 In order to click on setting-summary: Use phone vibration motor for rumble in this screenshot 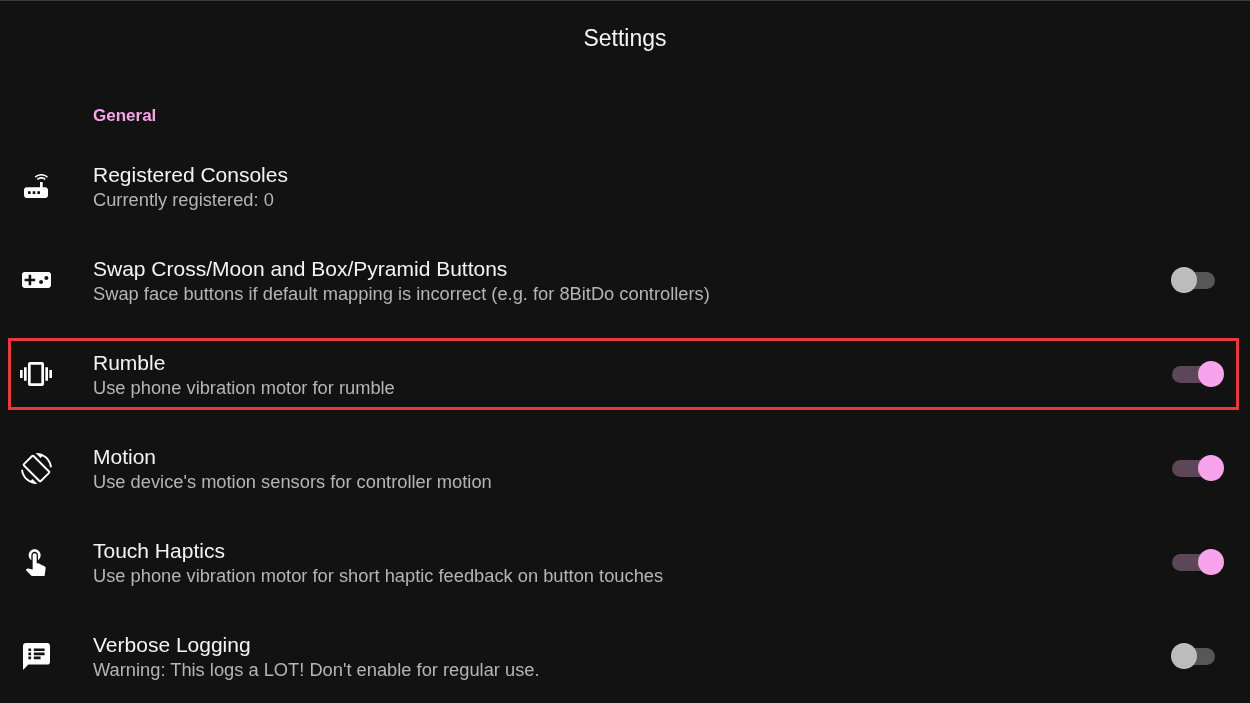, I will do `click(244, 387)`.